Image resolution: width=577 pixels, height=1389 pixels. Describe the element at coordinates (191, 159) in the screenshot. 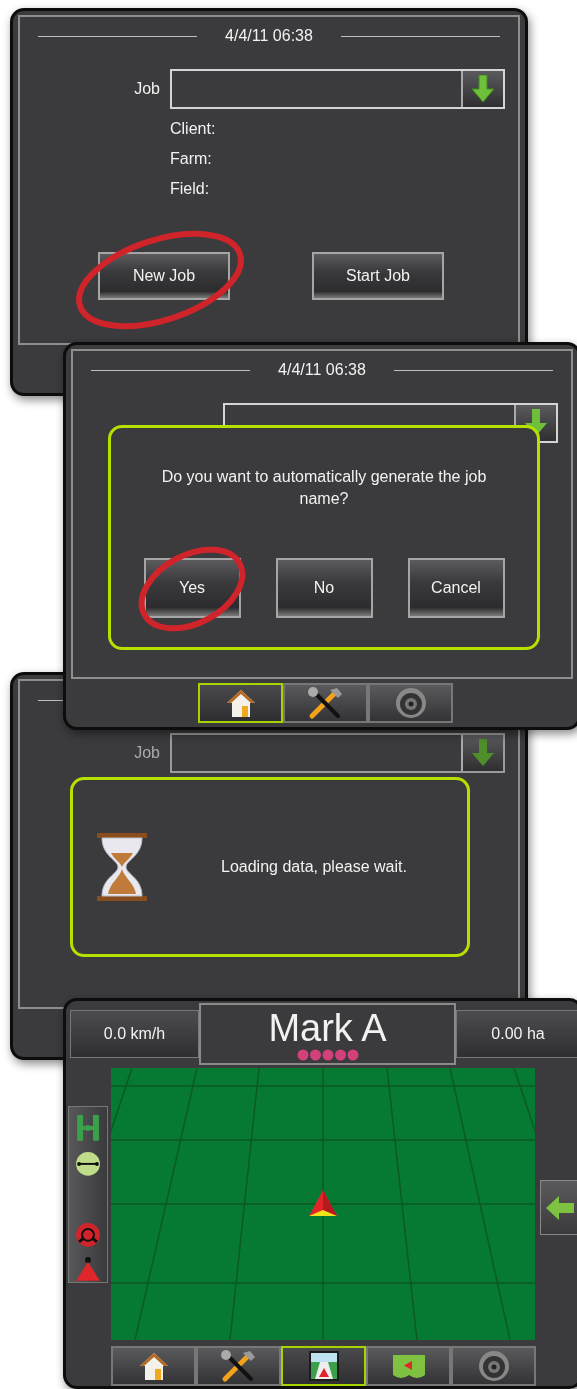

I see `info-label: Farm:` at that location.